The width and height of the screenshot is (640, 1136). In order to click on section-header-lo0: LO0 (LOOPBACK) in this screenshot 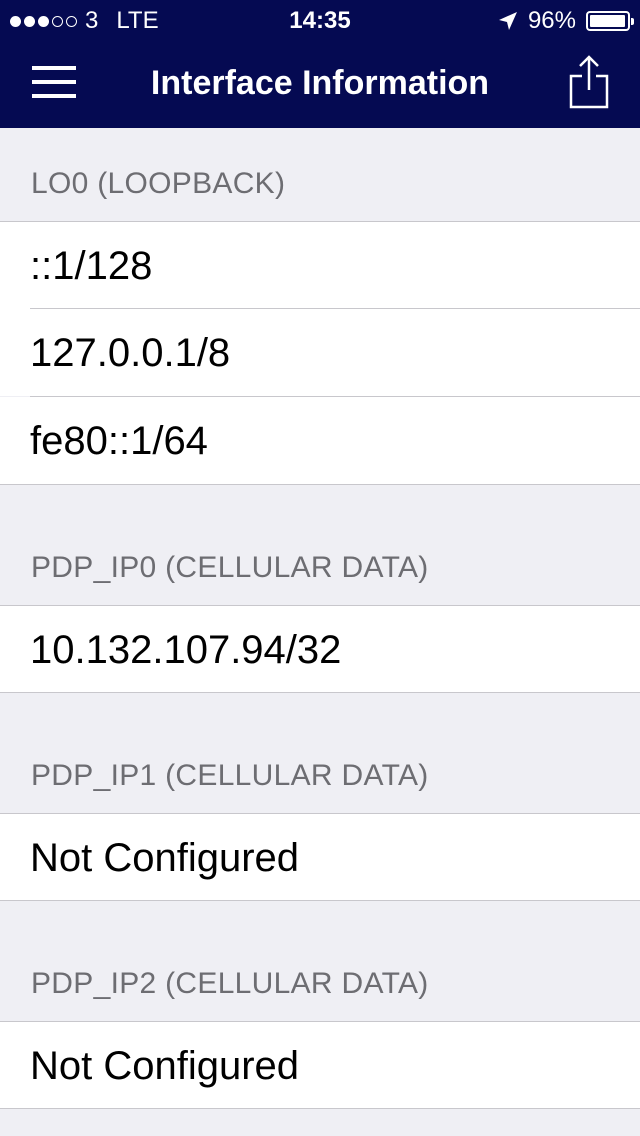, I will do `click(158, 183)`.